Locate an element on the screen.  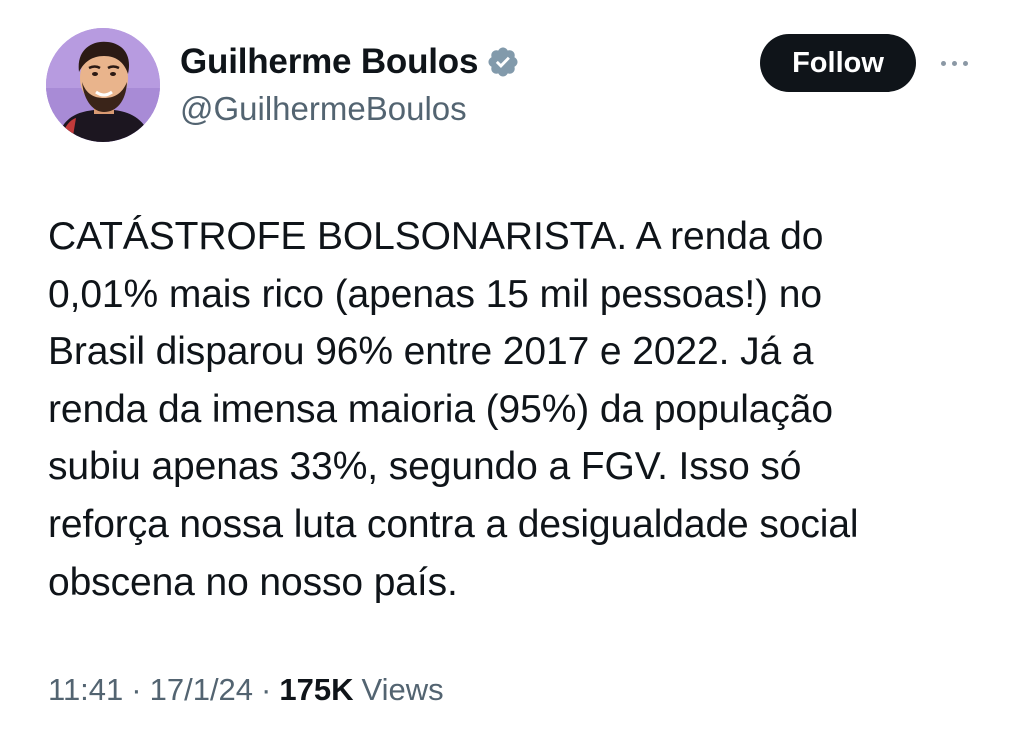
views-label: Views is located at coordinates (402, 690).